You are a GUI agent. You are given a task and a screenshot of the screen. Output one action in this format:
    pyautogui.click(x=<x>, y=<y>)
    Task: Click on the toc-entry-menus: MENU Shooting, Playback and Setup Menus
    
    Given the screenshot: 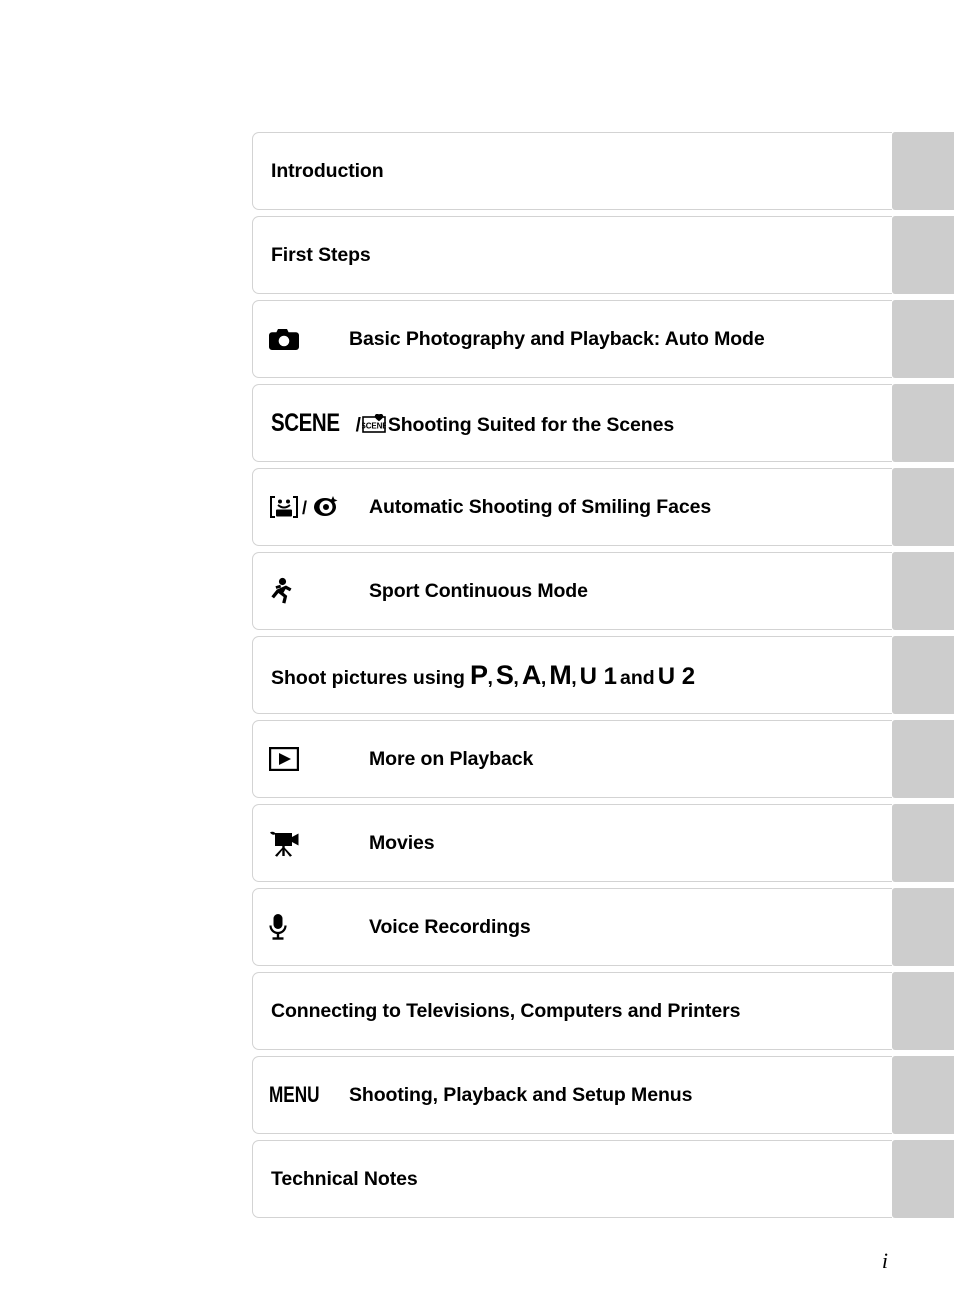 What is the action you would take?
    pyautogui.click(x=572, y=1095)
    